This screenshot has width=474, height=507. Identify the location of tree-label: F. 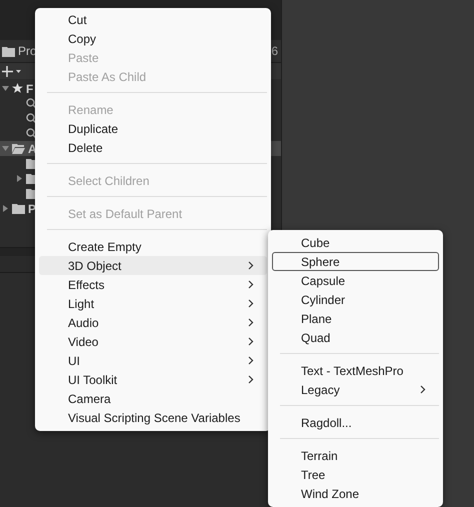
(30, 89).